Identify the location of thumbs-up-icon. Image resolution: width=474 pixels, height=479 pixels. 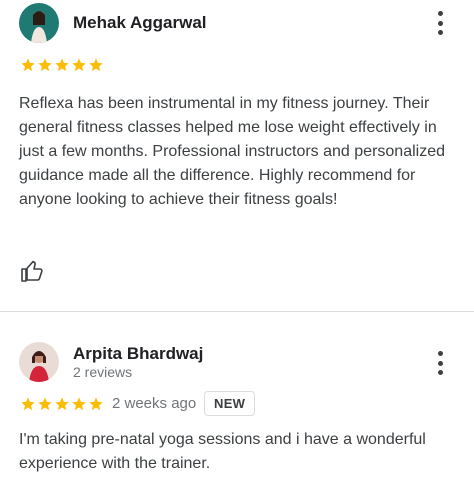
(32, 271).